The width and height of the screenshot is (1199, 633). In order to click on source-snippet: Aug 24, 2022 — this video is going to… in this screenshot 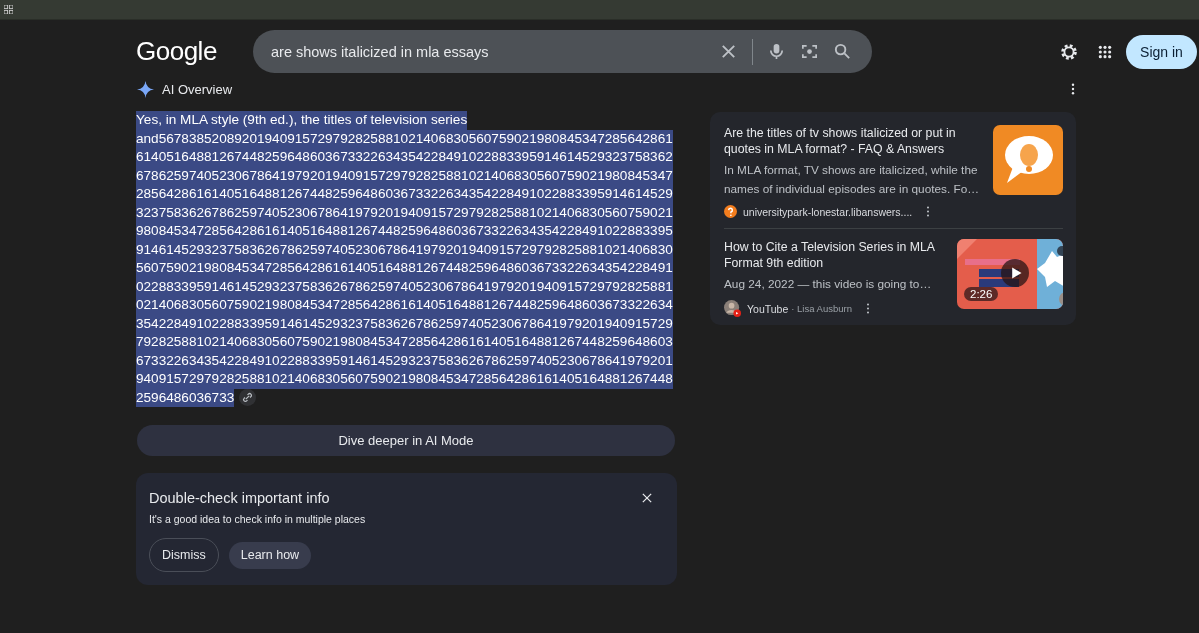, I will do `click(828, 284)`.